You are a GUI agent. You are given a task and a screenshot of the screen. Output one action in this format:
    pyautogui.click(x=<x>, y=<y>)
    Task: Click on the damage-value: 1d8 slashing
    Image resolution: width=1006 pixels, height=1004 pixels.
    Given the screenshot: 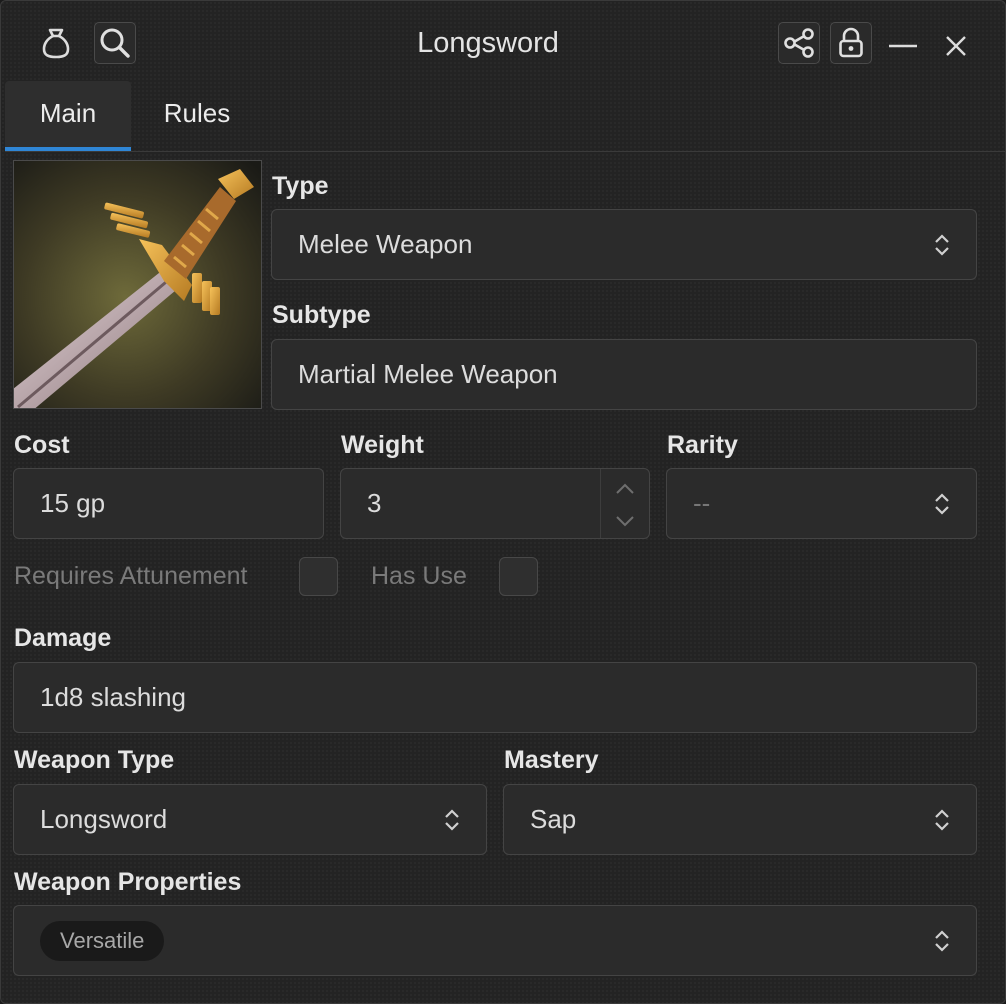 What is the action you would take?
    pyautogui.click(x=113, y=697)
    